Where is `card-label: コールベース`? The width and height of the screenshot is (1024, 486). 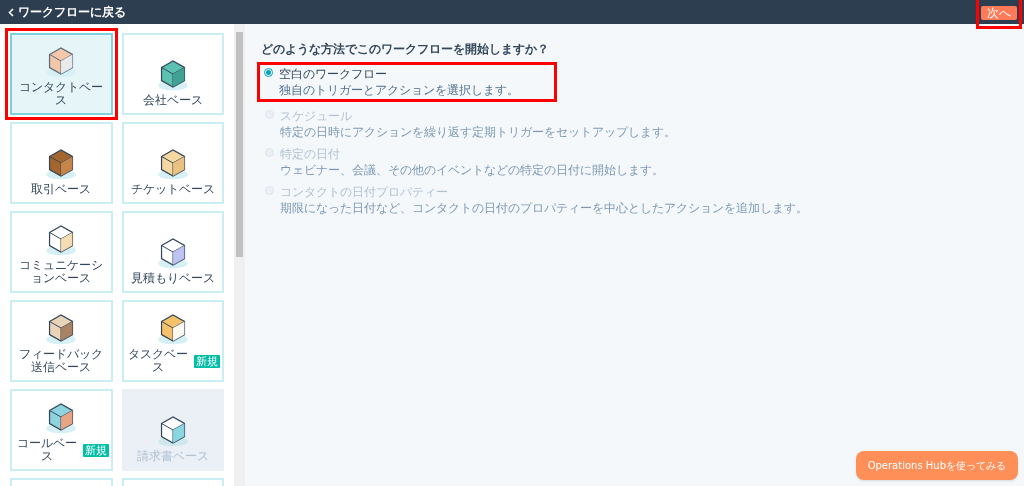 card-label: コールベース is located at coordinates (46, 450).